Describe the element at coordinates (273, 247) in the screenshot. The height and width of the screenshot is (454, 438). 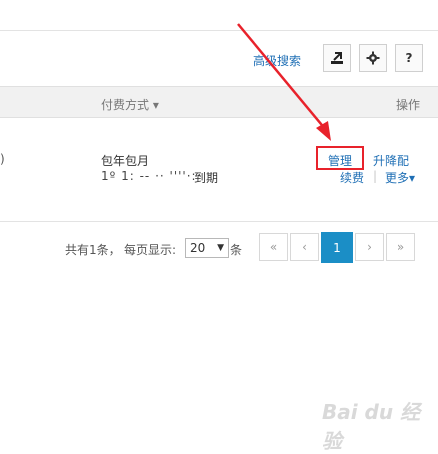
I see `first-page-button: «` at that location.